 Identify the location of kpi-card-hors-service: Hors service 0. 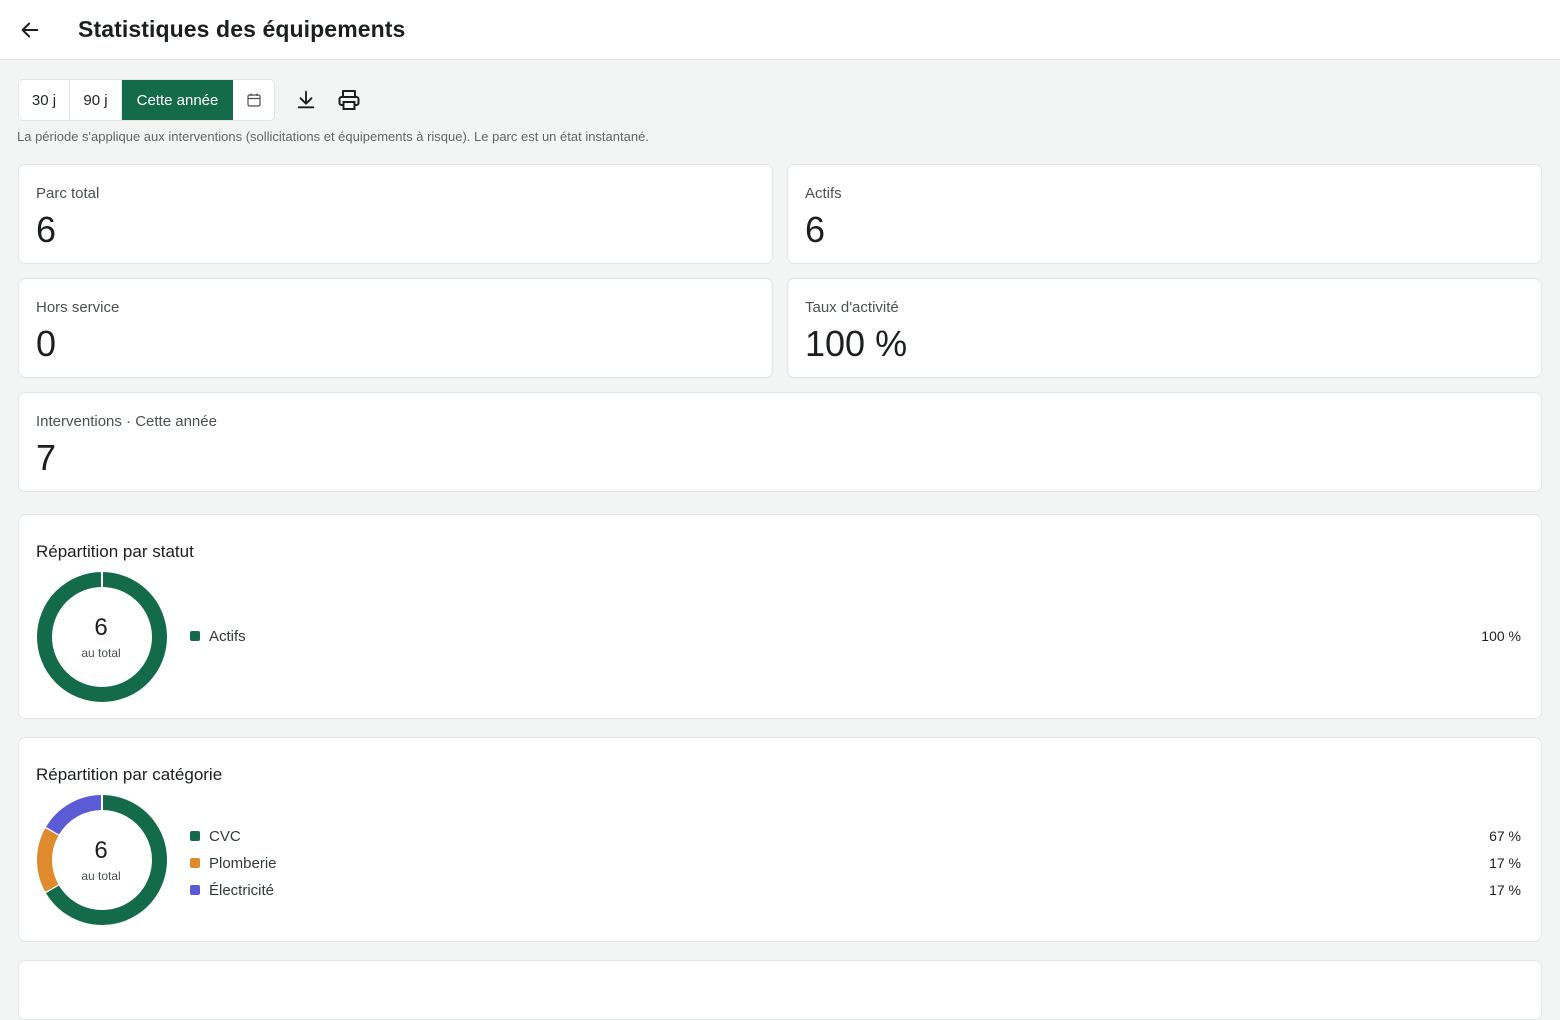
(395, 328).